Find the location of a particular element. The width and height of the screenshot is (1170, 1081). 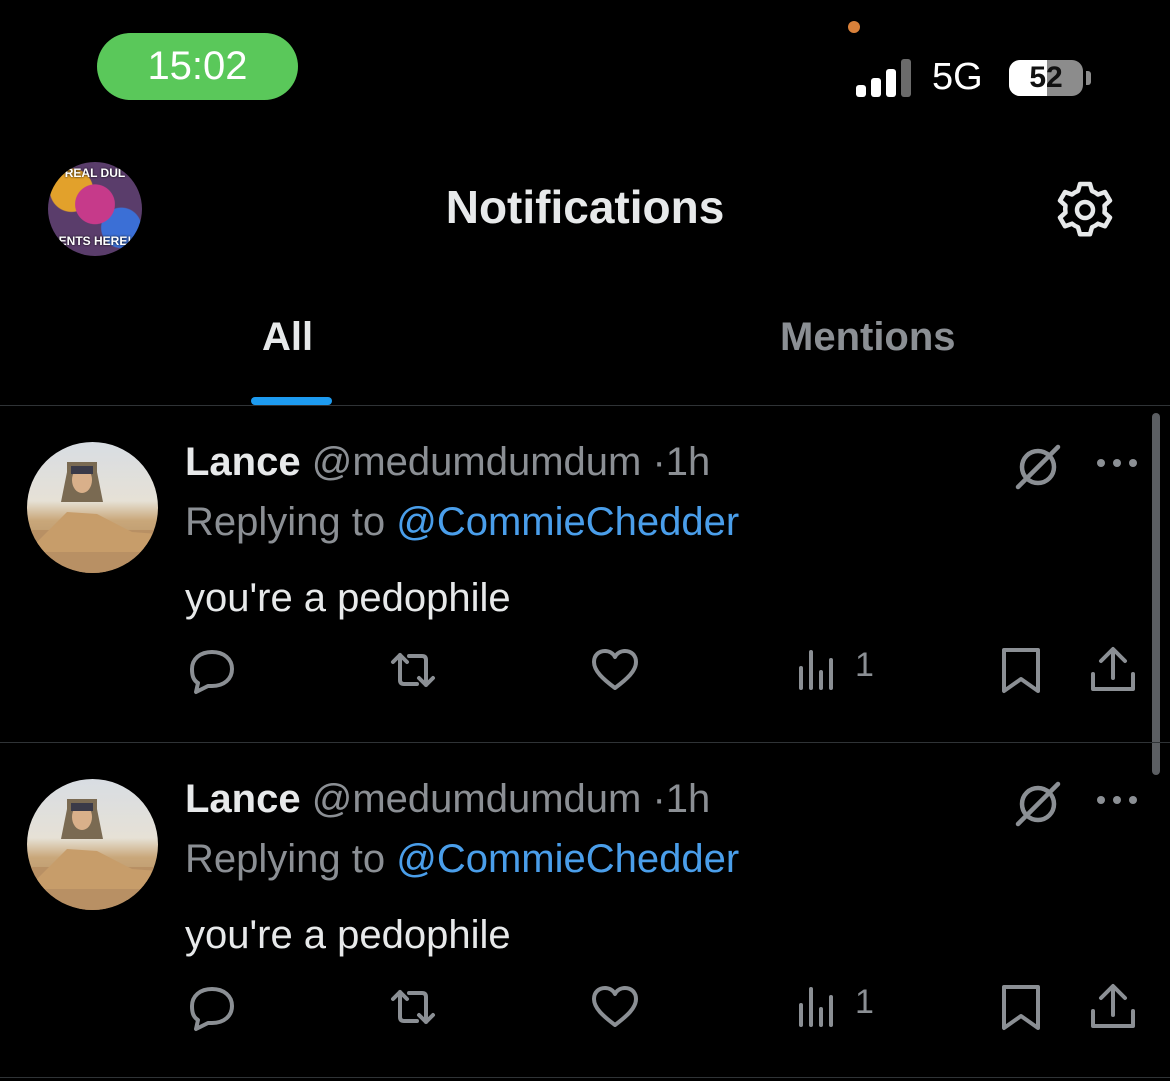

network-type: 5G is located at coordinates (957, 77).